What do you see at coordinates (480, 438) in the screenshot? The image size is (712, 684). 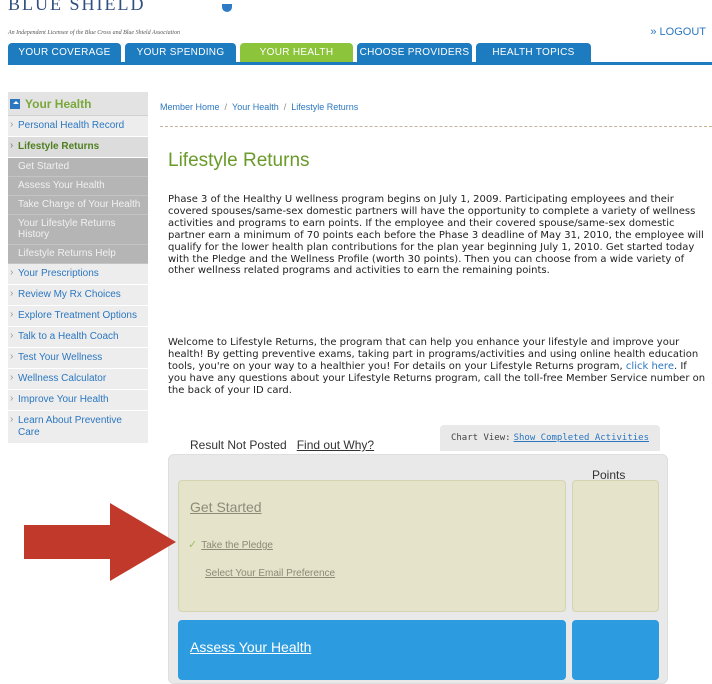 I see `chart-view-label: Chart View:` at bounding box center [480, 438].